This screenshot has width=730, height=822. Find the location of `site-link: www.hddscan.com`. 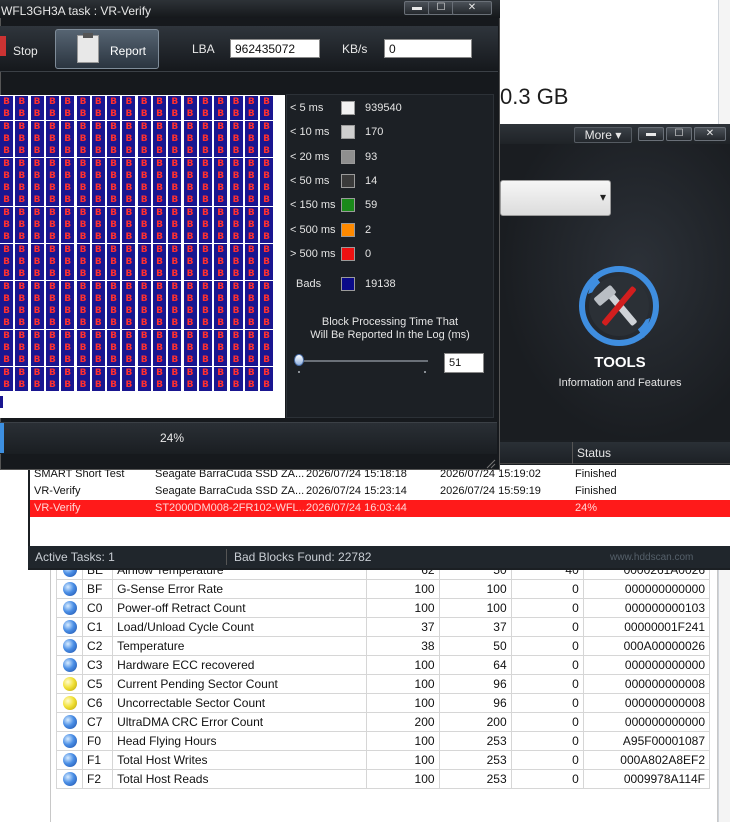

site-link: www.hddscan.com is located at coordinates (651, 557).